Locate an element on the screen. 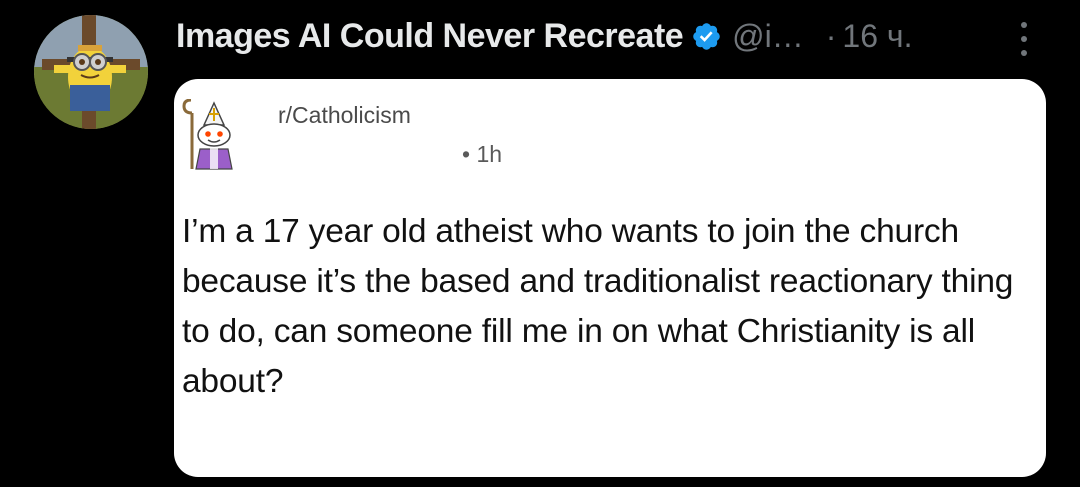 The width and height of the screenshot is (1080, 487). author-avatar is located at coordinates (91, 72).